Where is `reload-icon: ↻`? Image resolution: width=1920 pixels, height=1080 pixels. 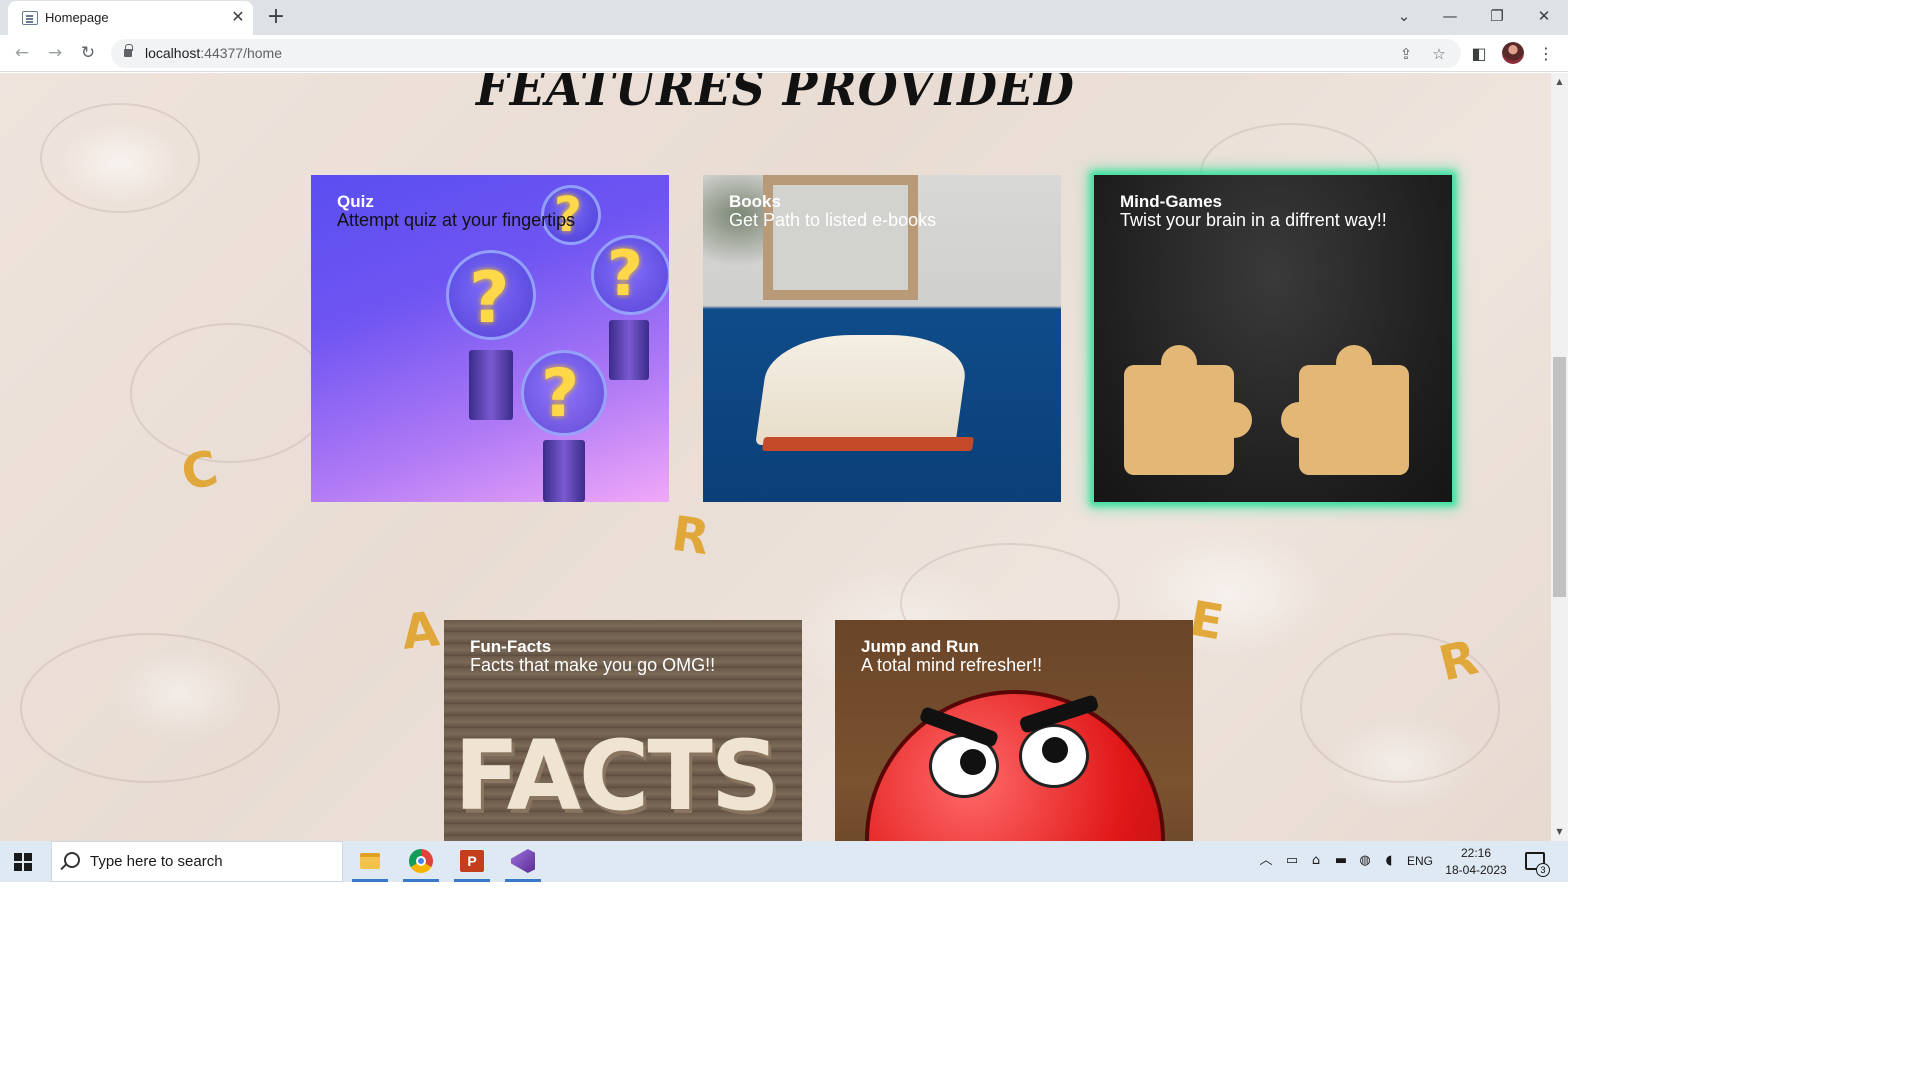
reload-icon: ↻ is located at coordinates (88, 53).